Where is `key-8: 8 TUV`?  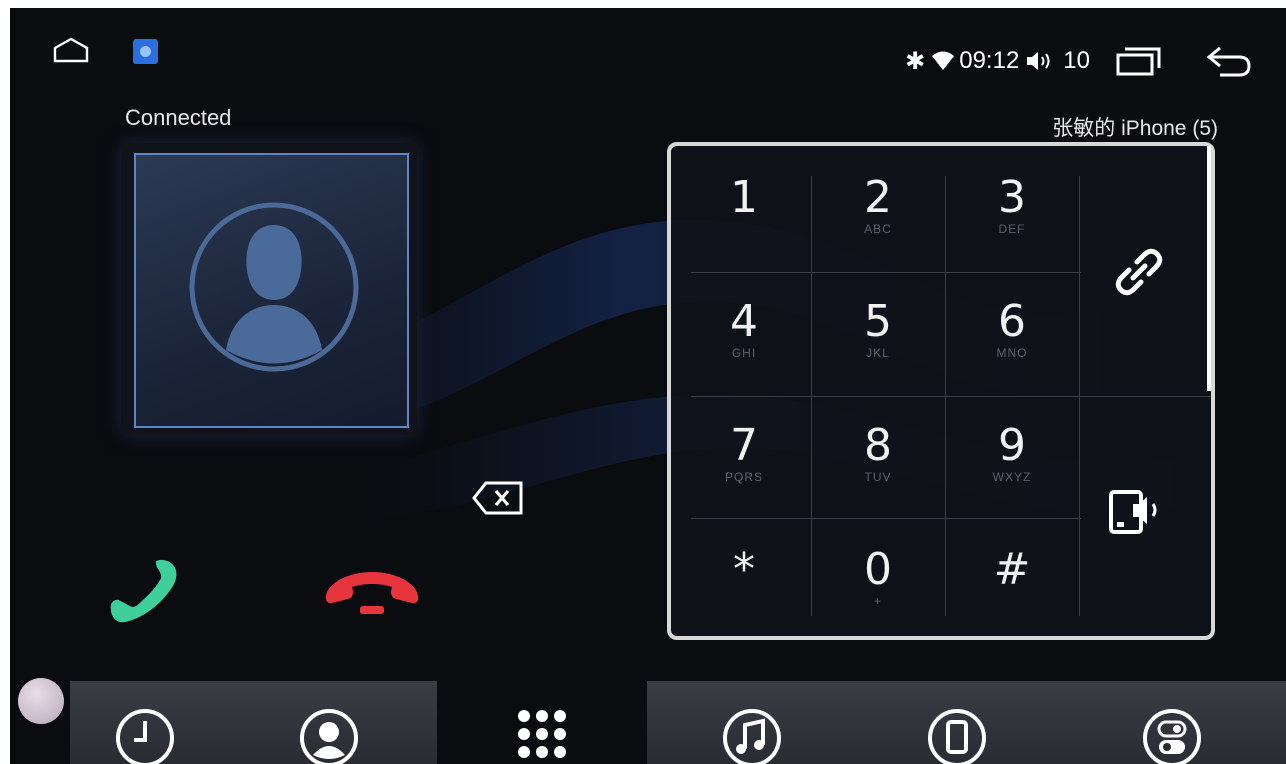
key-8: 8 TUV is located at coordinates (878, 455).